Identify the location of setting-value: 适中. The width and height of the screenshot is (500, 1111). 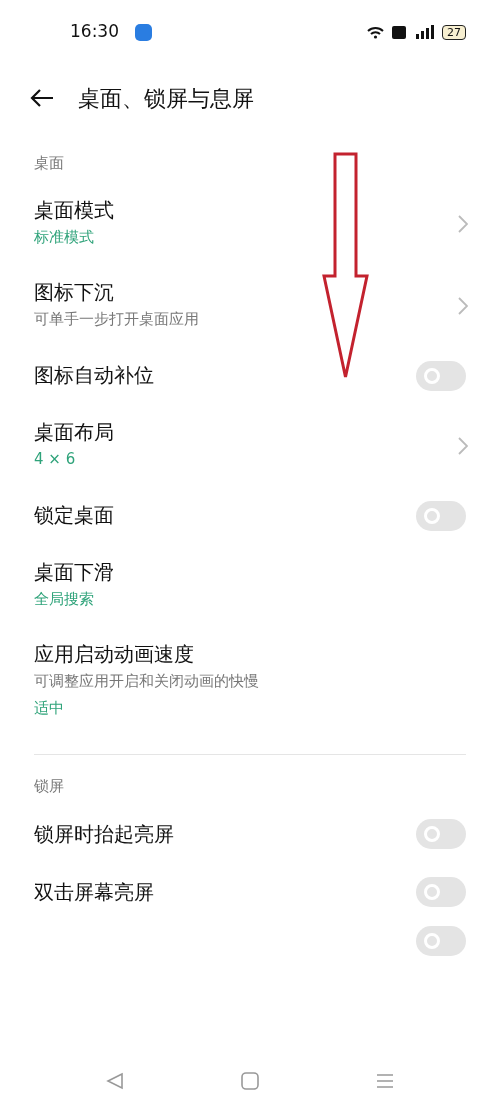
(49, 708).